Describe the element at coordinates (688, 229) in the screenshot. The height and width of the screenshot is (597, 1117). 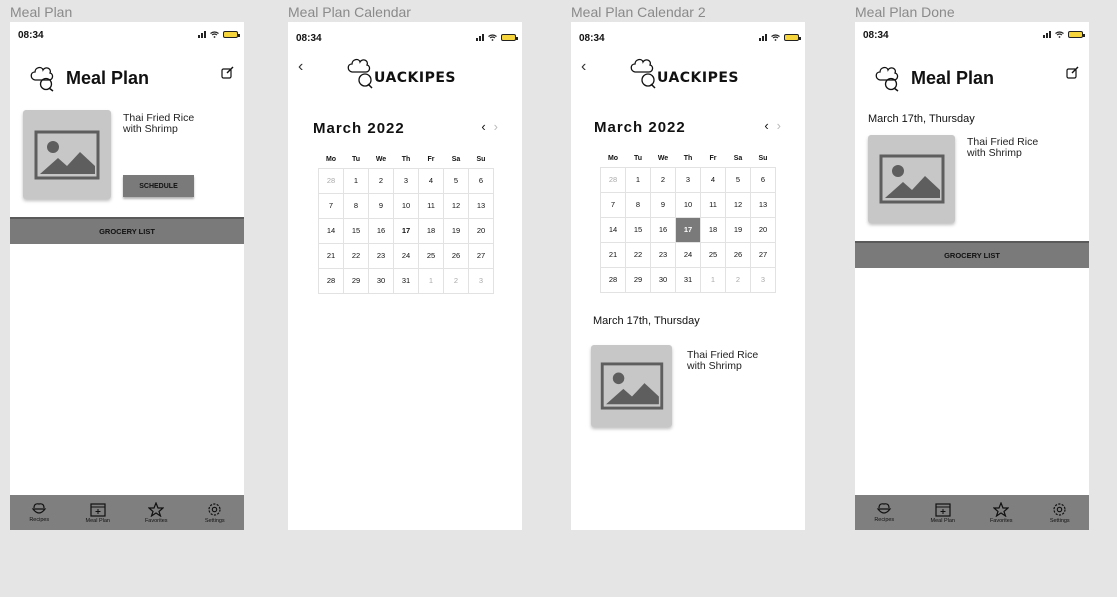
I see `calendar-day-selected: 17` at that location.